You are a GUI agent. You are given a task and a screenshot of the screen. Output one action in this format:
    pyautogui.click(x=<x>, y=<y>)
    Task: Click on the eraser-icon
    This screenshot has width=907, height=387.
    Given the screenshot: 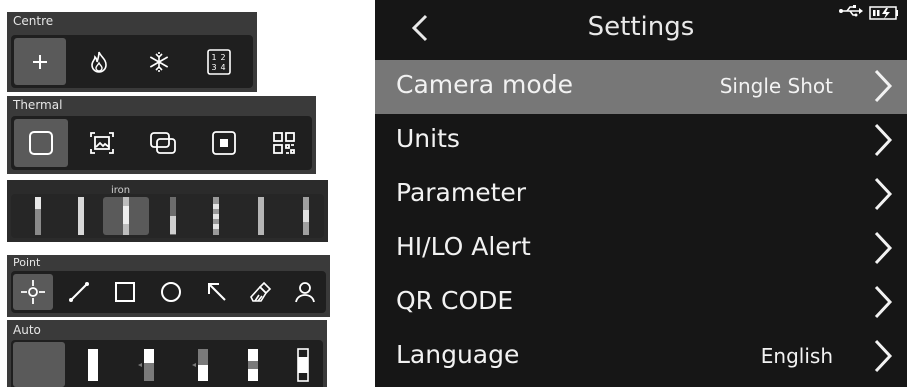 What is the action you would take?
    pyautogui.click(x=261, y=291)
    